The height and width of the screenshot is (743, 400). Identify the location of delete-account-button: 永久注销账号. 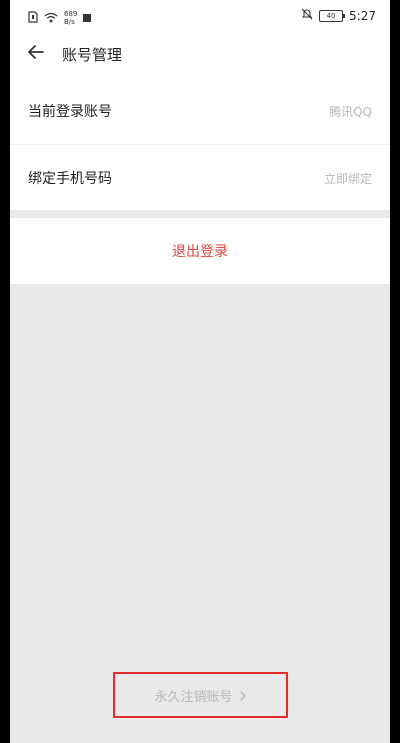
(200, 695).